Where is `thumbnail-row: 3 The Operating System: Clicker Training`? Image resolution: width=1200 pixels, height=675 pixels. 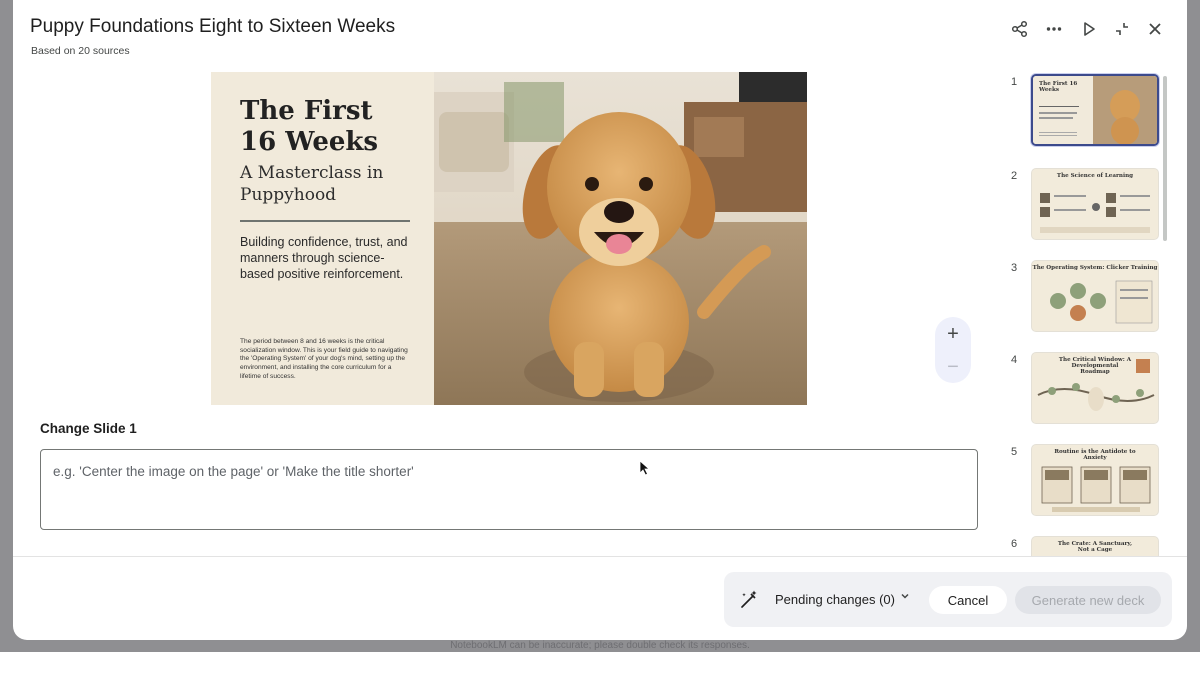
thumbnail-row: 3 The Operating System: Clicker Training is located at coordinates (1088, 296).